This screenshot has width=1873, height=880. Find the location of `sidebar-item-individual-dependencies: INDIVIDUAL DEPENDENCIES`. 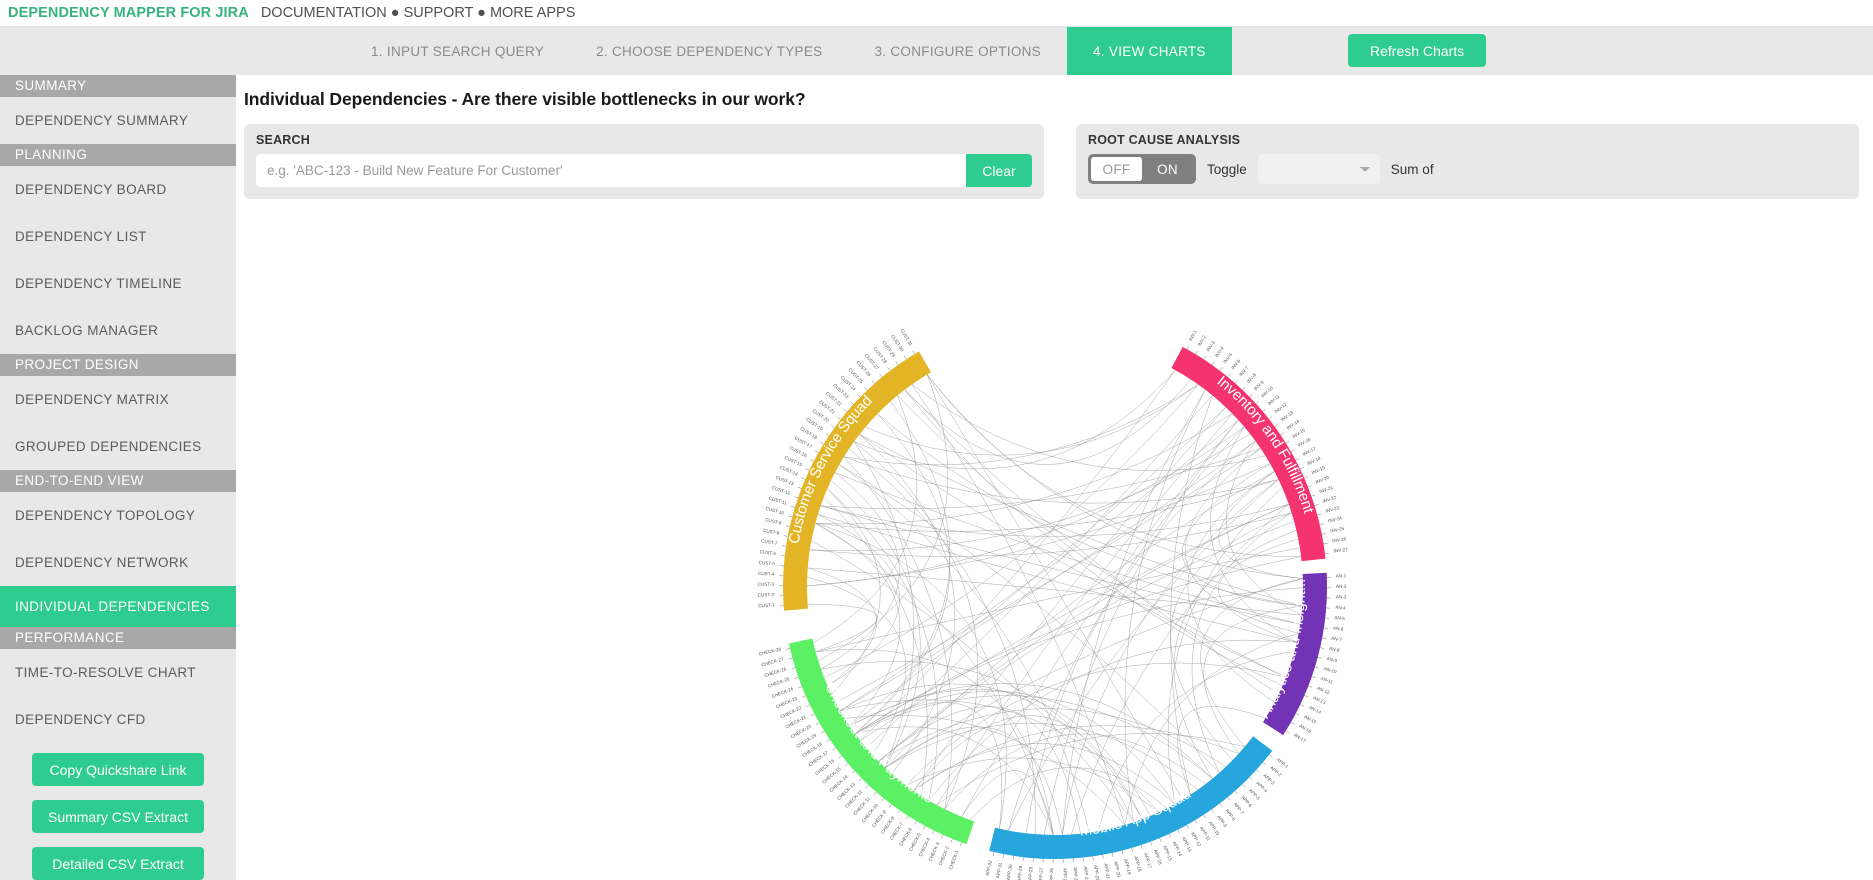

sidebar-item-individual-dependencies: INDIVIDUAL DEPENDENCIES is located at coordinates (118, 606).